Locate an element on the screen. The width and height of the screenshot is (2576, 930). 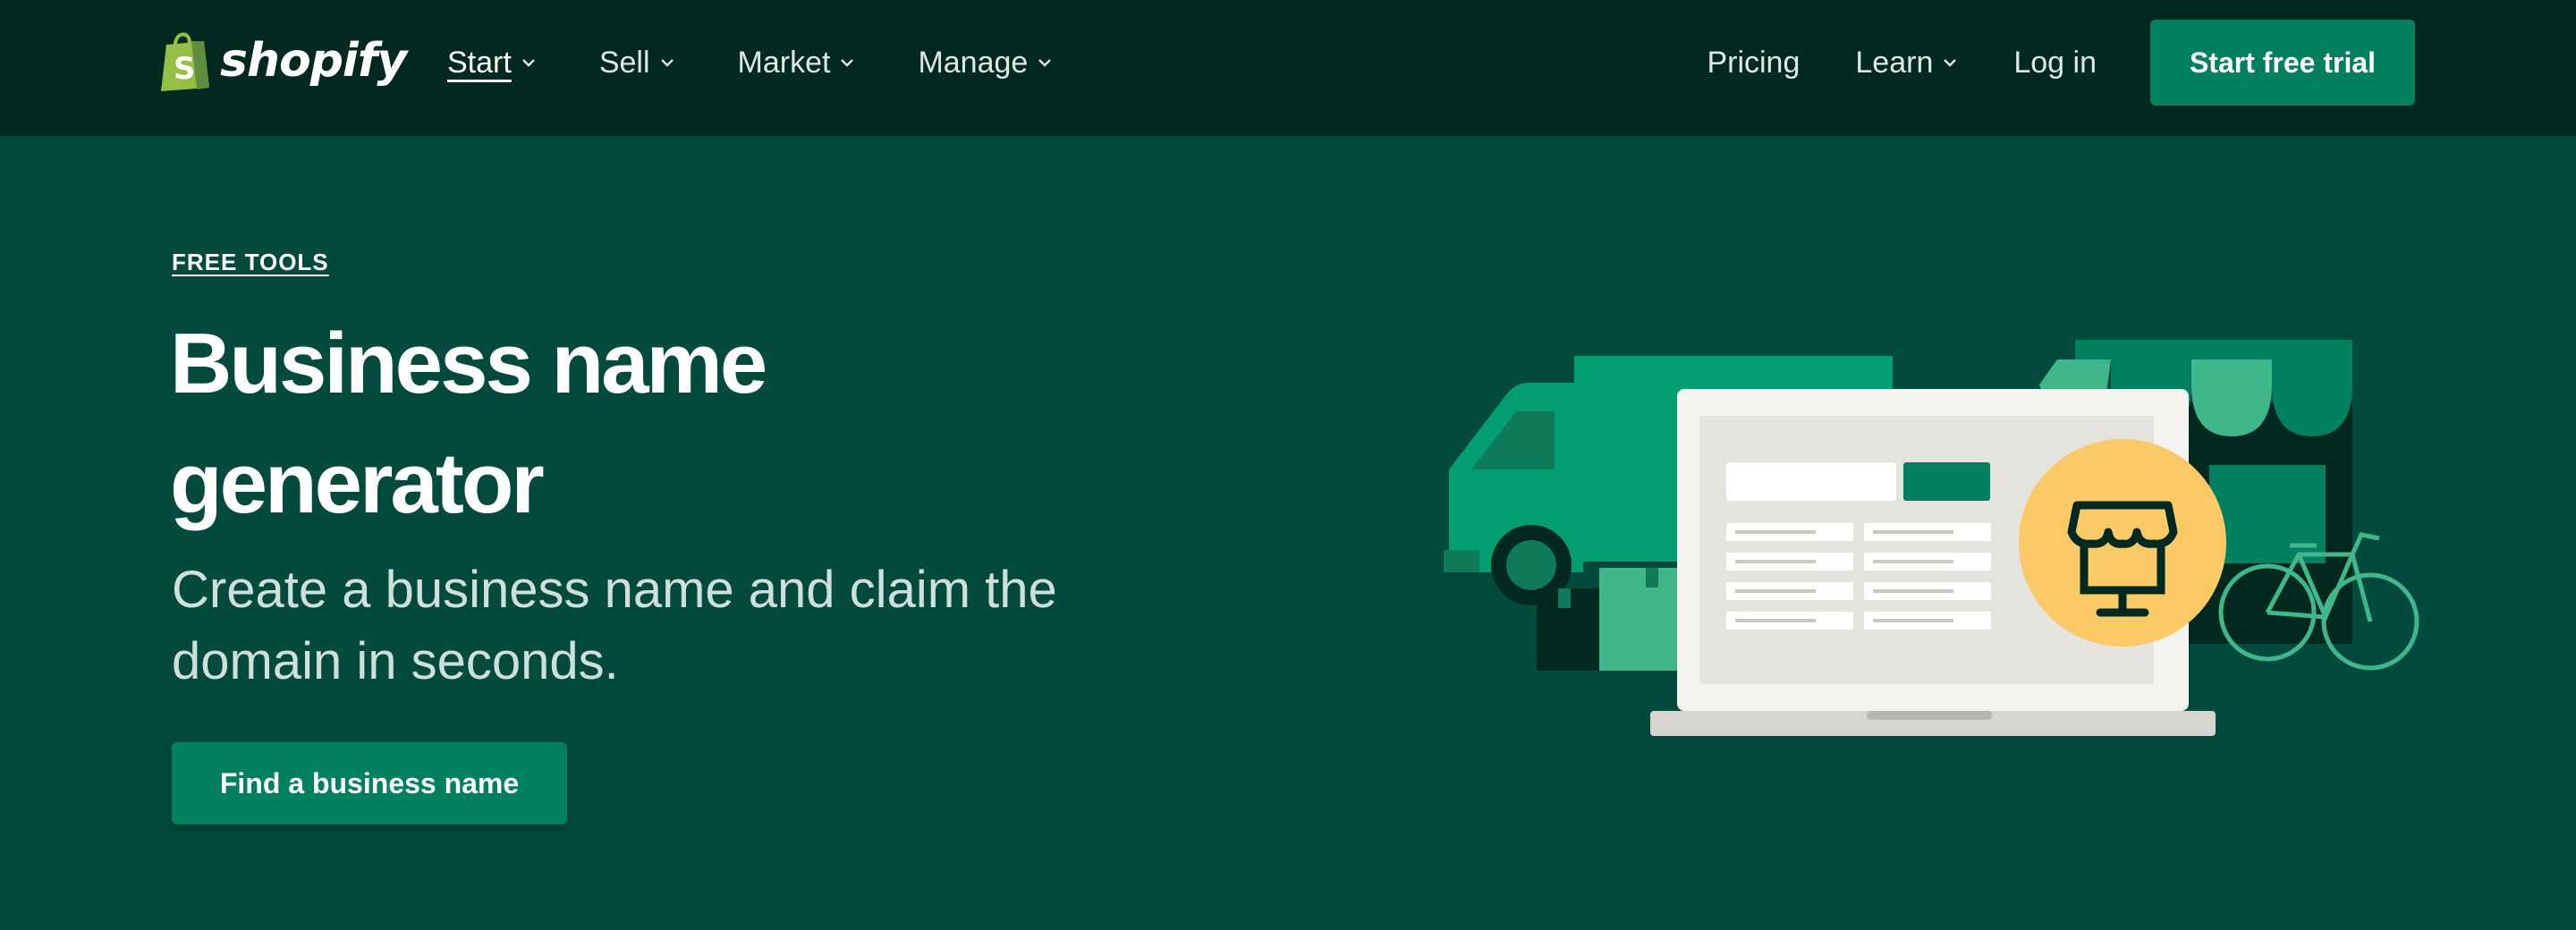
page-title: Business name generator is located at coordinates (468, 423).